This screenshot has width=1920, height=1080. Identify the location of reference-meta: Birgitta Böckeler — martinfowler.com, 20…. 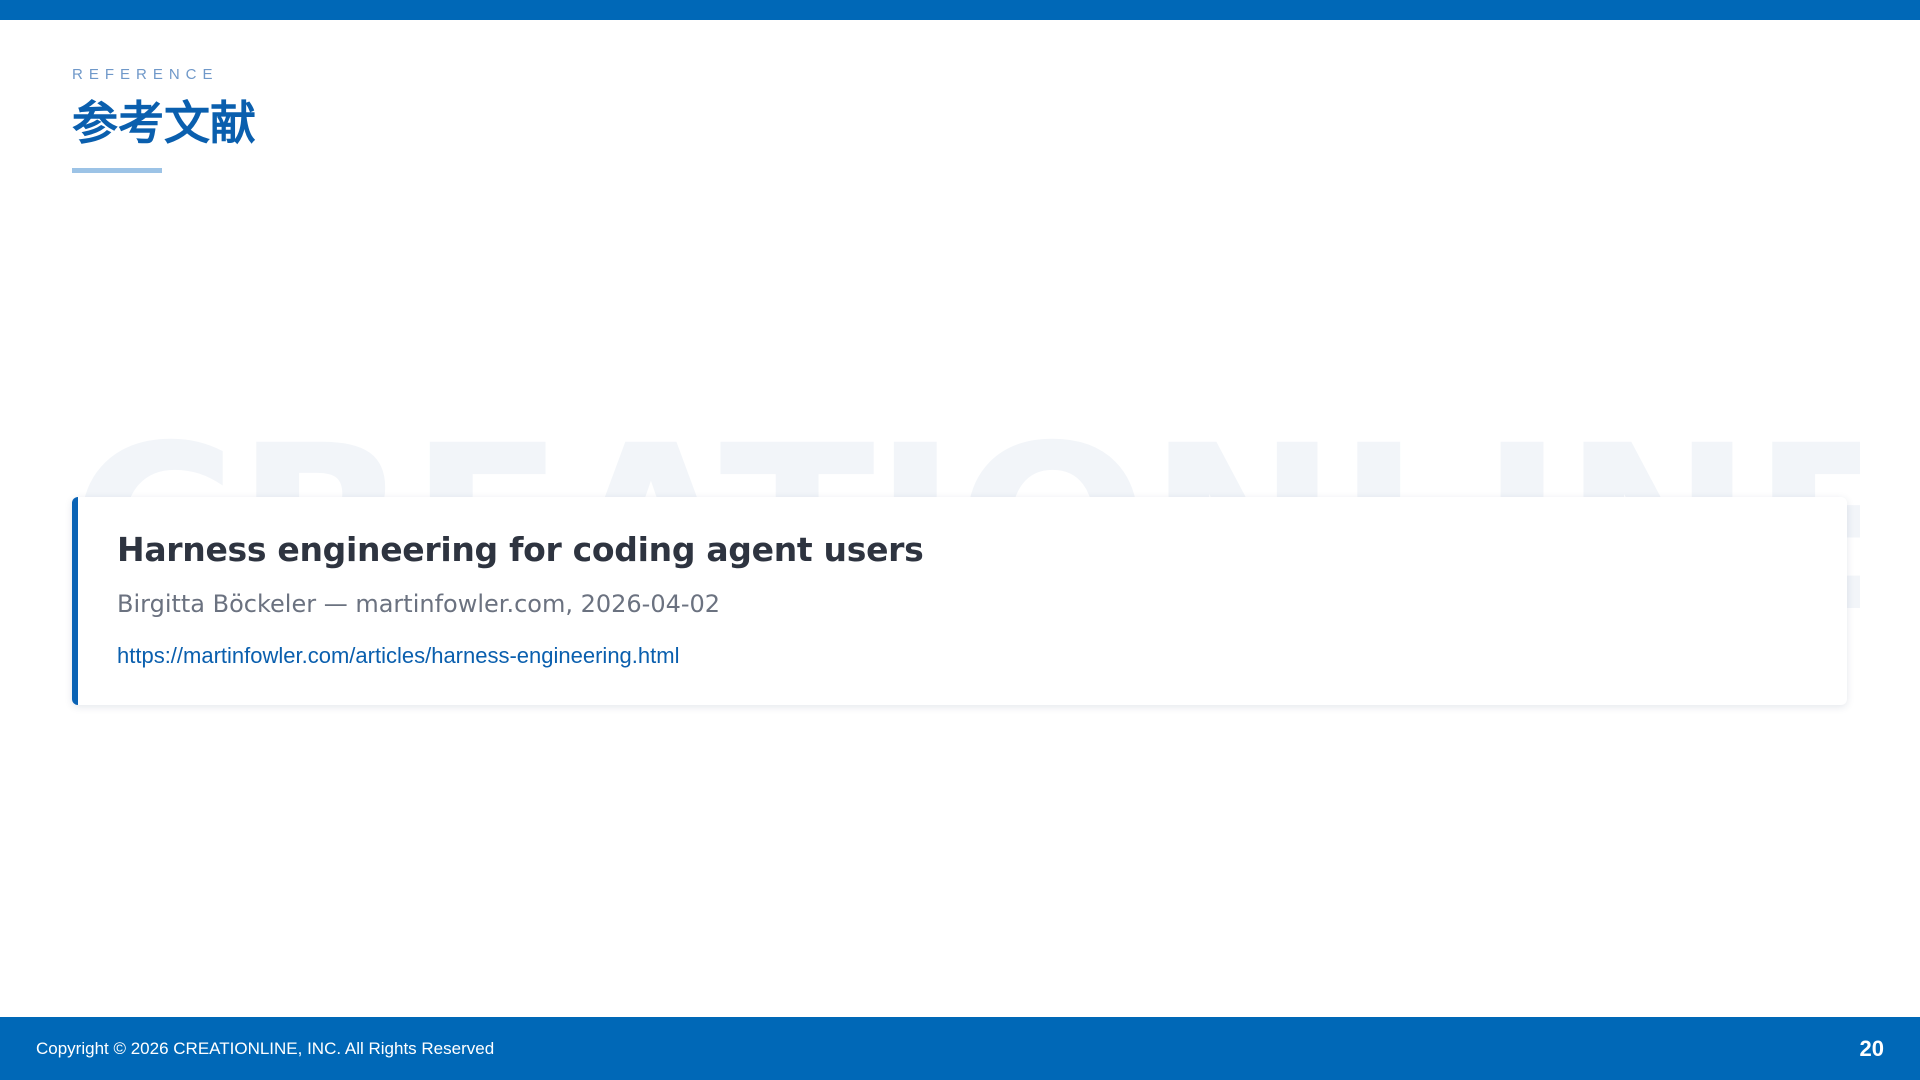
(419, 604).